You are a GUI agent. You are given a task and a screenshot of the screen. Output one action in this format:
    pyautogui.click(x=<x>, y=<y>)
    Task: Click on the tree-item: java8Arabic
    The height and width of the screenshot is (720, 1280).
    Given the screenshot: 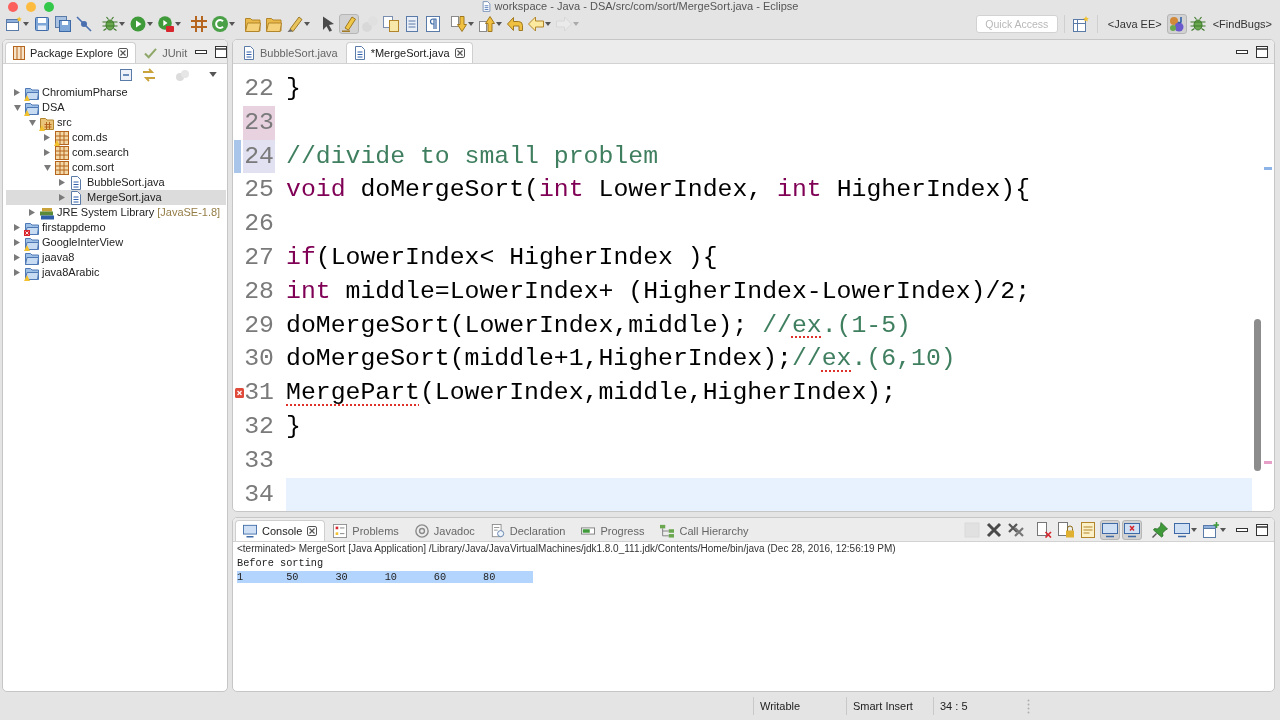 What is the action you would take?
    pyautogui.click(x=56, y=272)
    